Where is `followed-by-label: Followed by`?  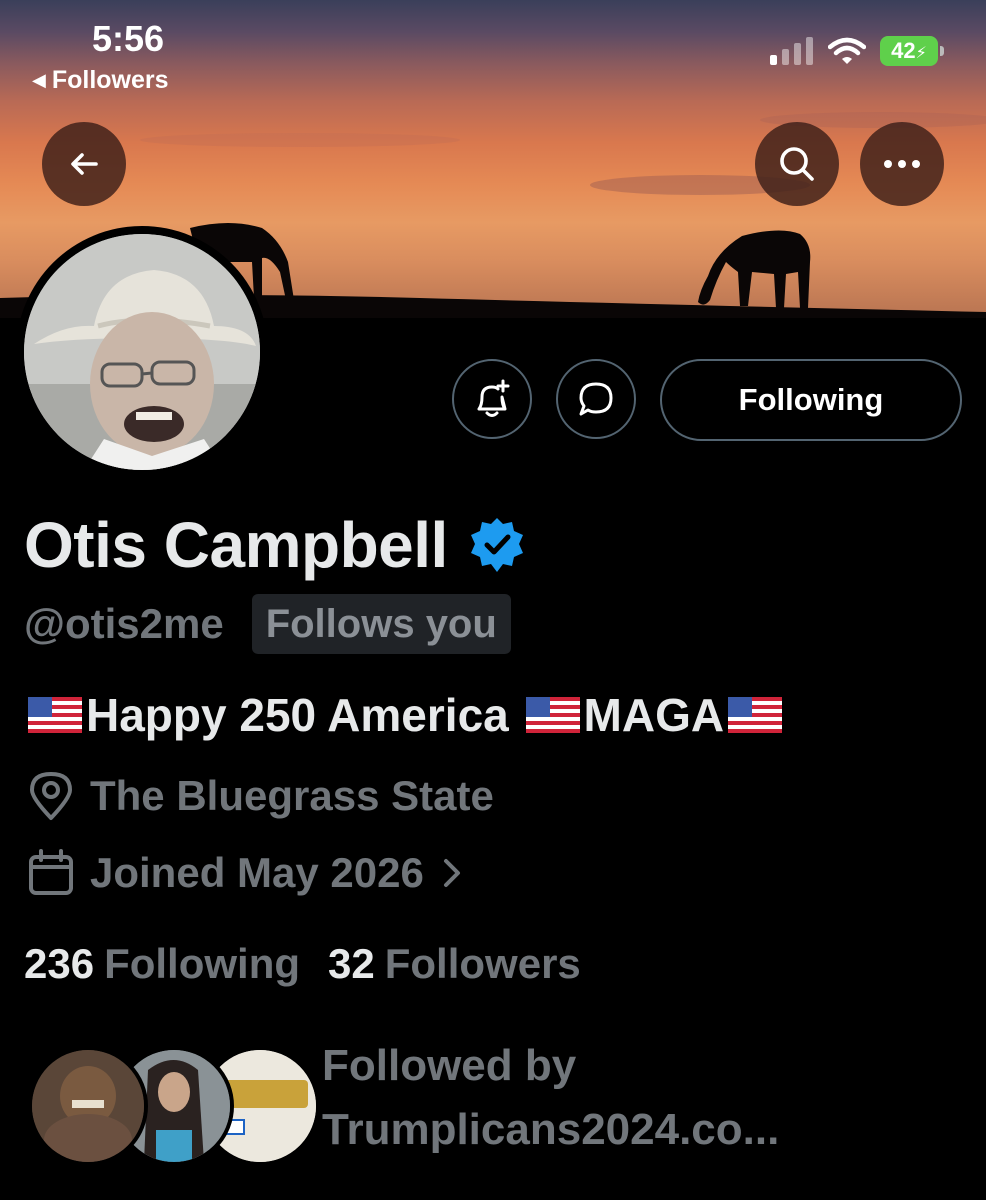 followed-by-label: Followed by is located at coordinates (449, 1065).